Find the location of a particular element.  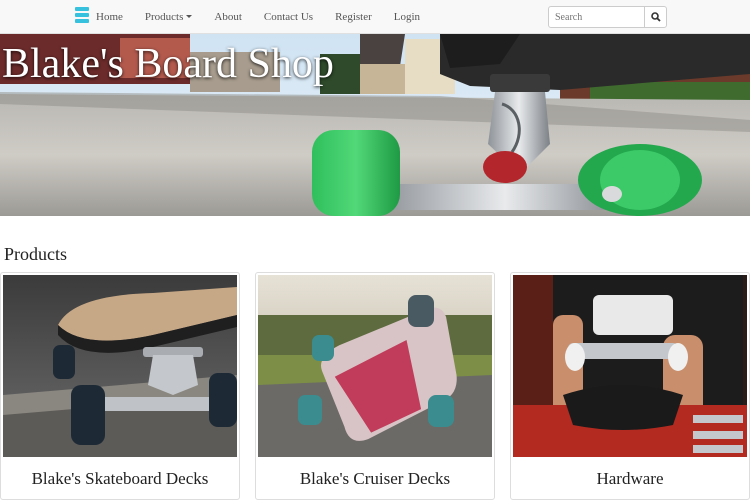

product-card-cruiser-decks: Blake's Cruiser Decks is located at coordinates (375, 386).